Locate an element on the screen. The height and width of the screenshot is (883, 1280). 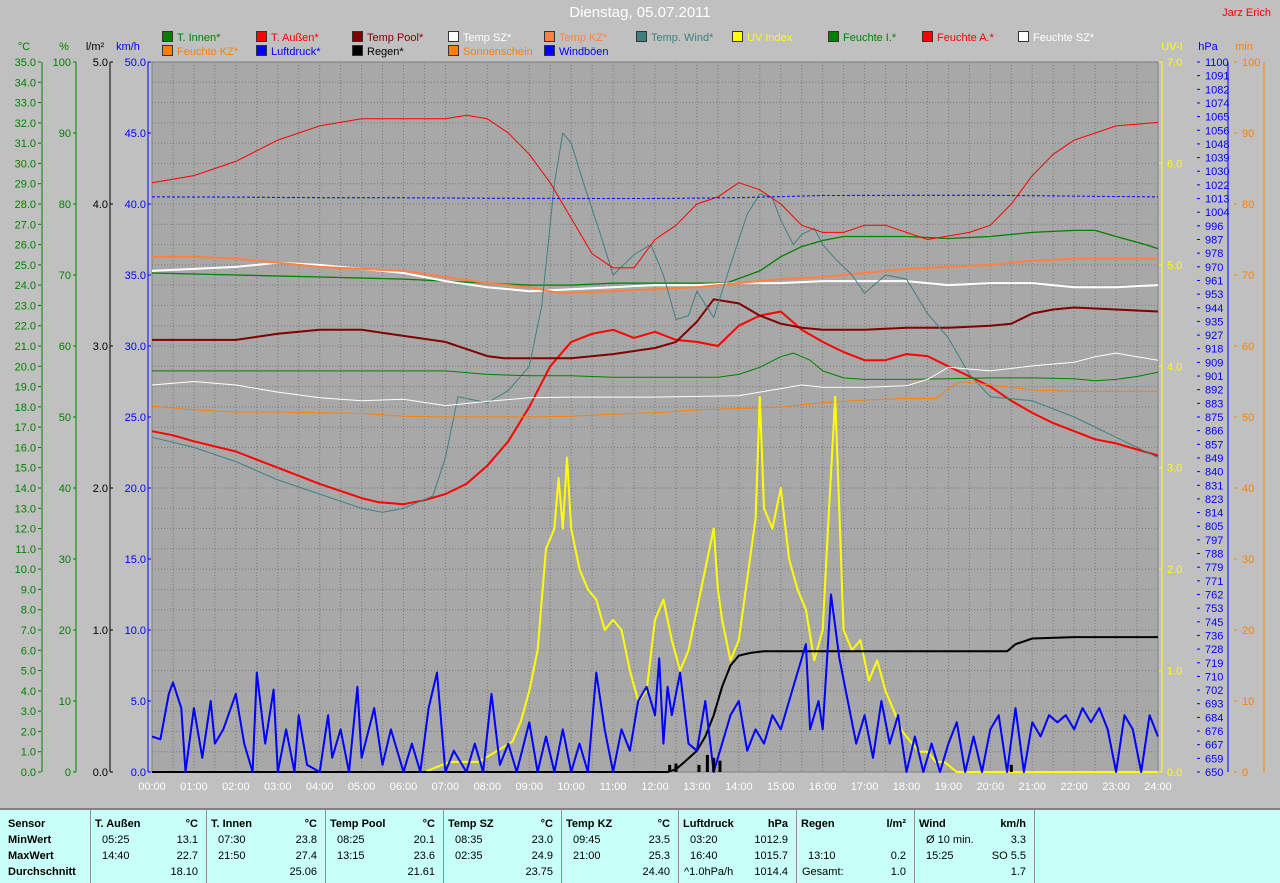
pressure-axis-tick-label: 840 is located at coordinates (1214, 473).